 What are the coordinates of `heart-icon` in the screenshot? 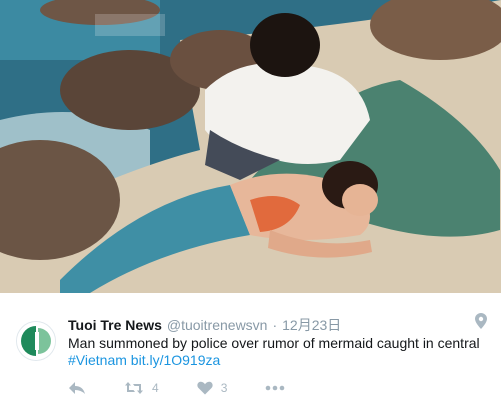 It's located at (205, 388).